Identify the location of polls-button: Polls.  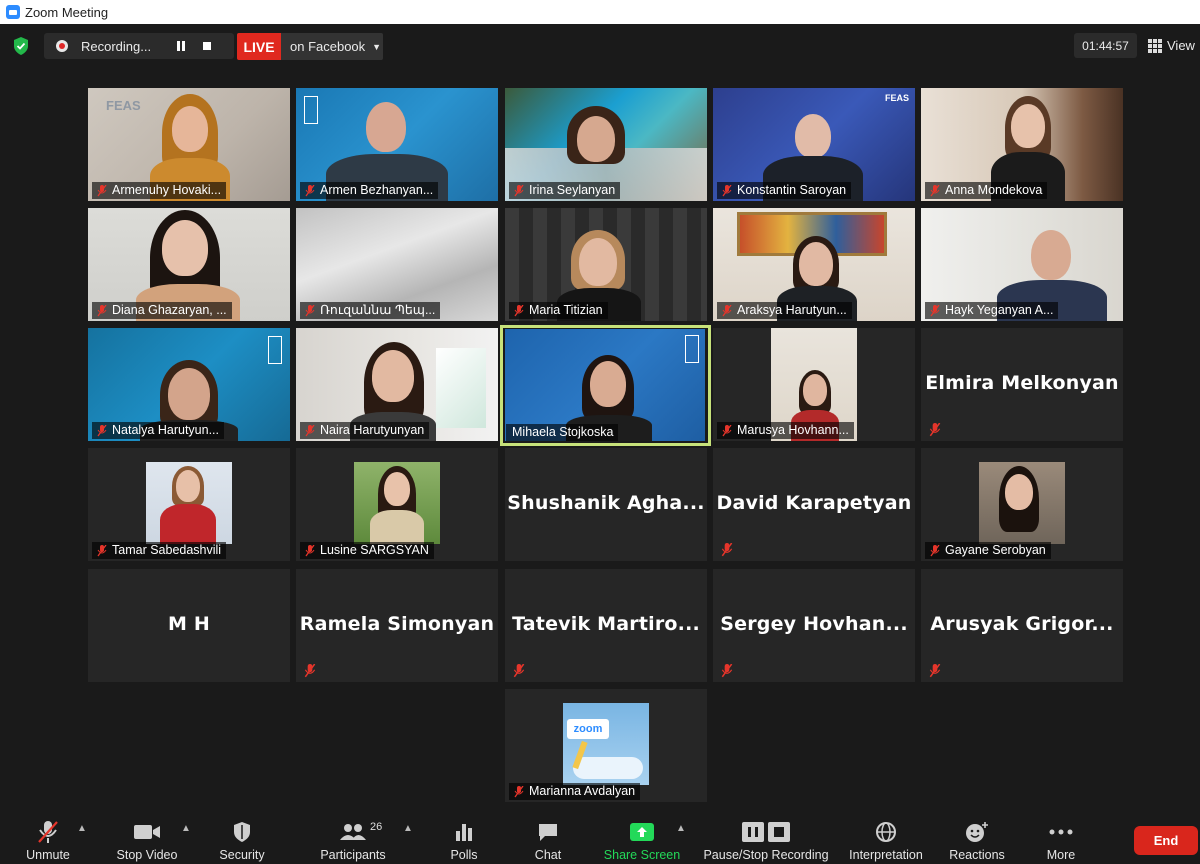
(464, 837).